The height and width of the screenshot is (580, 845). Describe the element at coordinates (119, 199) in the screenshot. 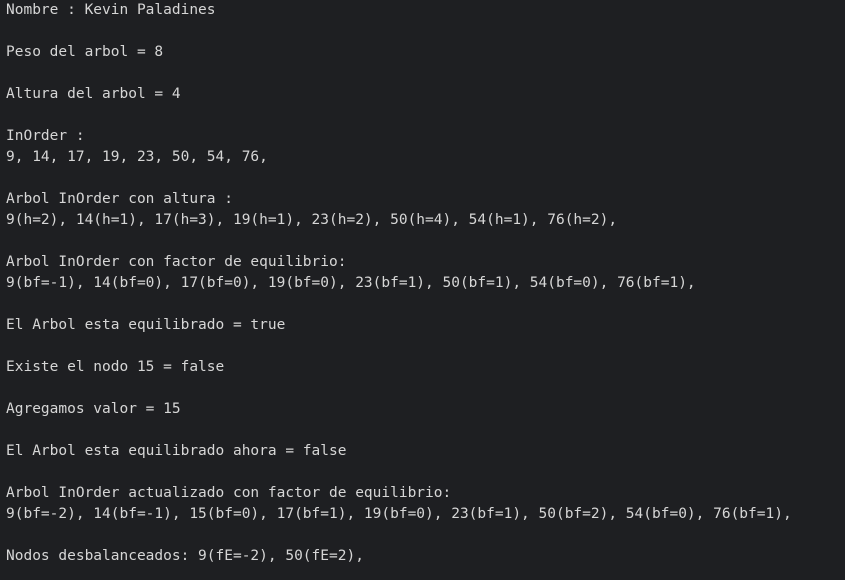

I see `console-line: Arbol InOrder con altura :` at that location.